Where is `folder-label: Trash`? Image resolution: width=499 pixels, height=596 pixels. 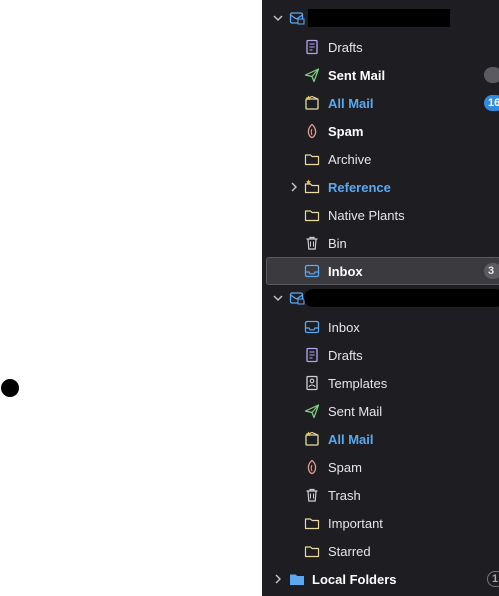 folder-label: Trash is located at coordinates (344, 495).